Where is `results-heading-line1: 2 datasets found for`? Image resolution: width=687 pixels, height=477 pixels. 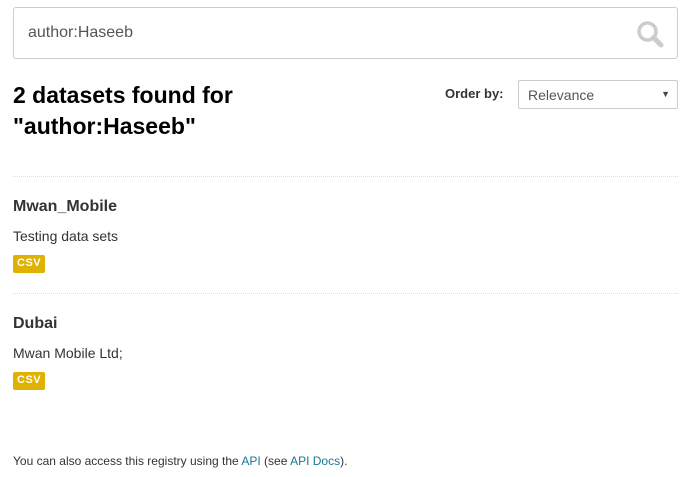 results-heading-line1: 2 datasets found for is located at coordinates (123, 95).